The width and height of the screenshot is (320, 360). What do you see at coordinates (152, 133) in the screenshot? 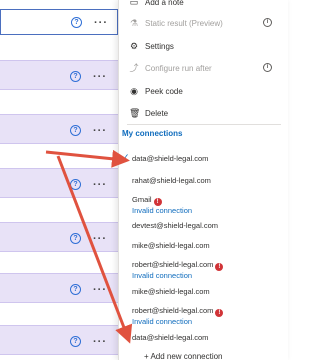
I see `connections-heading: My connections` at bounding box center [152, 133].